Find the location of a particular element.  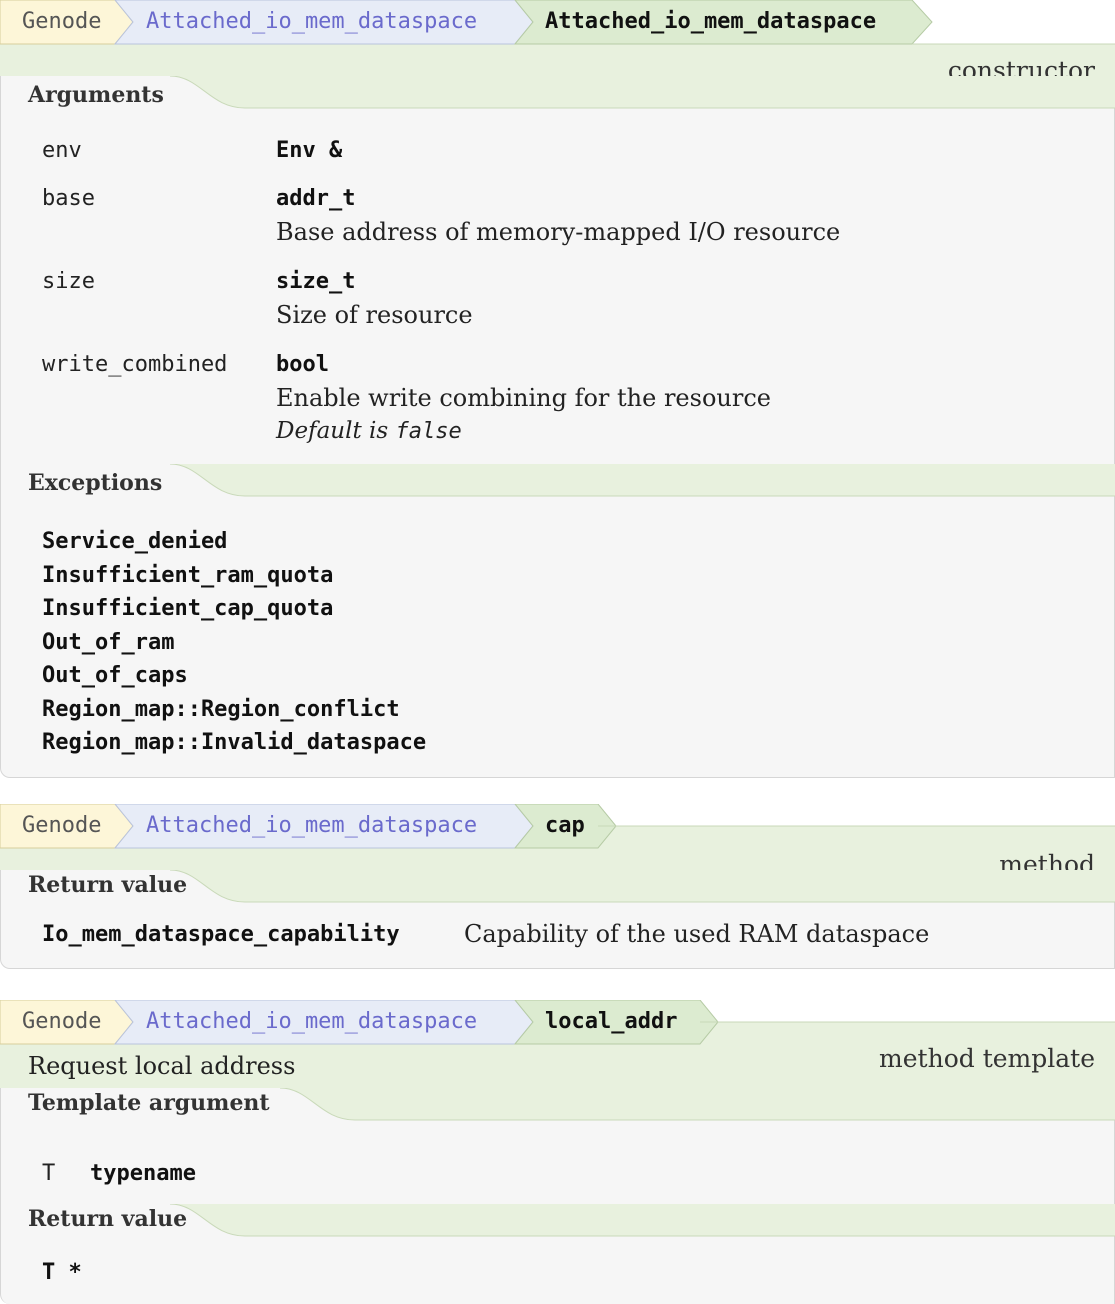

arguments-title: Arguments is located at coordinates (96, 95).